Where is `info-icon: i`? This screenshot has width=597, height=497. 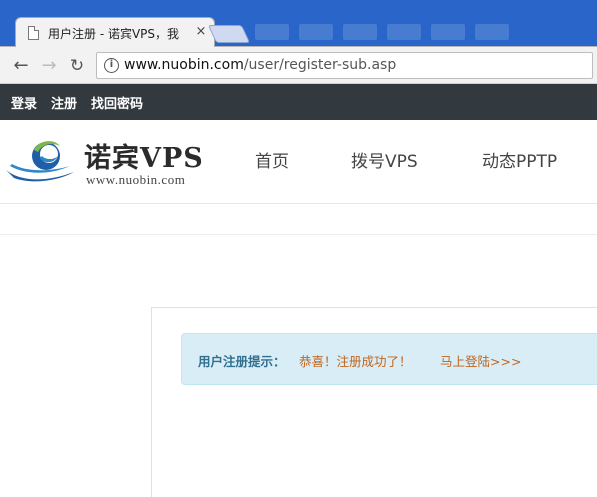
info-icon: i is located at coordinates (111, 65).